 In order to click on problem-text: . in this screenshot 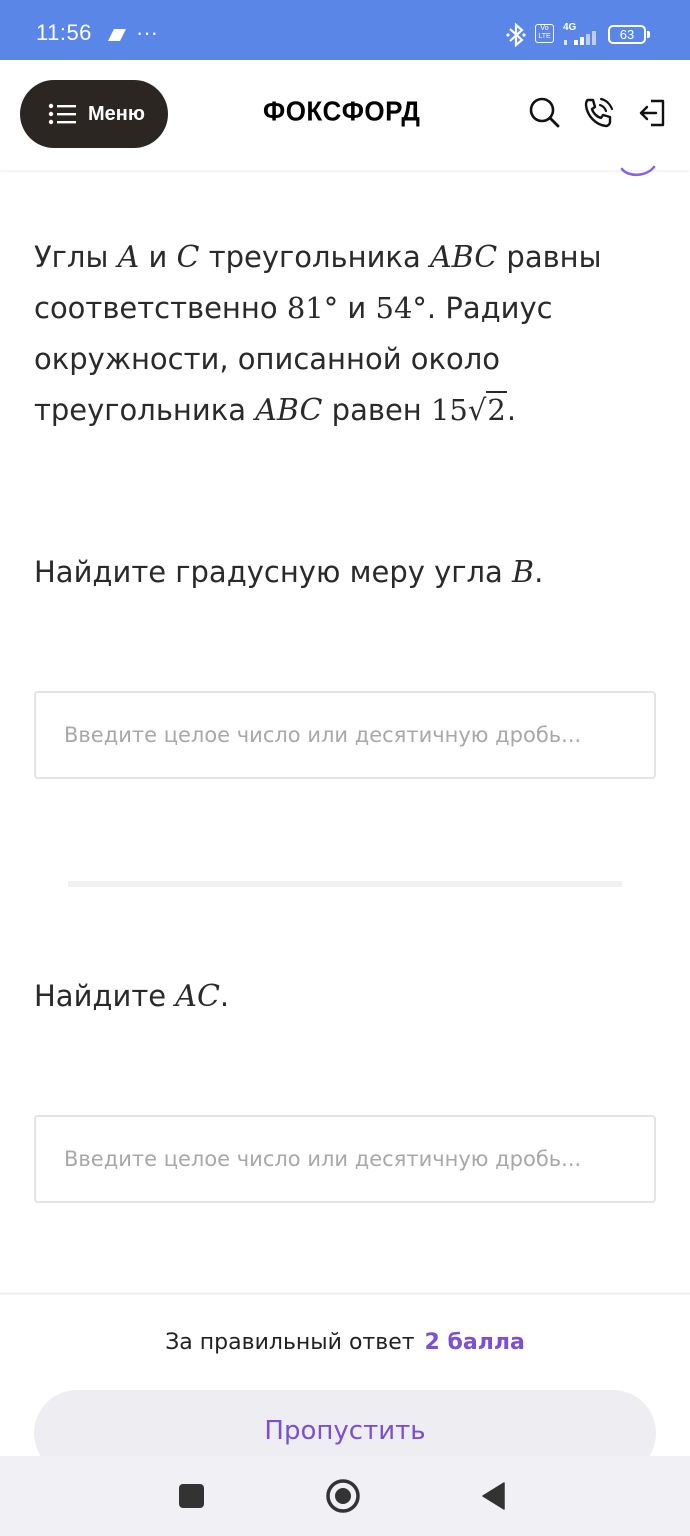, I will do `click(511, 410)`.